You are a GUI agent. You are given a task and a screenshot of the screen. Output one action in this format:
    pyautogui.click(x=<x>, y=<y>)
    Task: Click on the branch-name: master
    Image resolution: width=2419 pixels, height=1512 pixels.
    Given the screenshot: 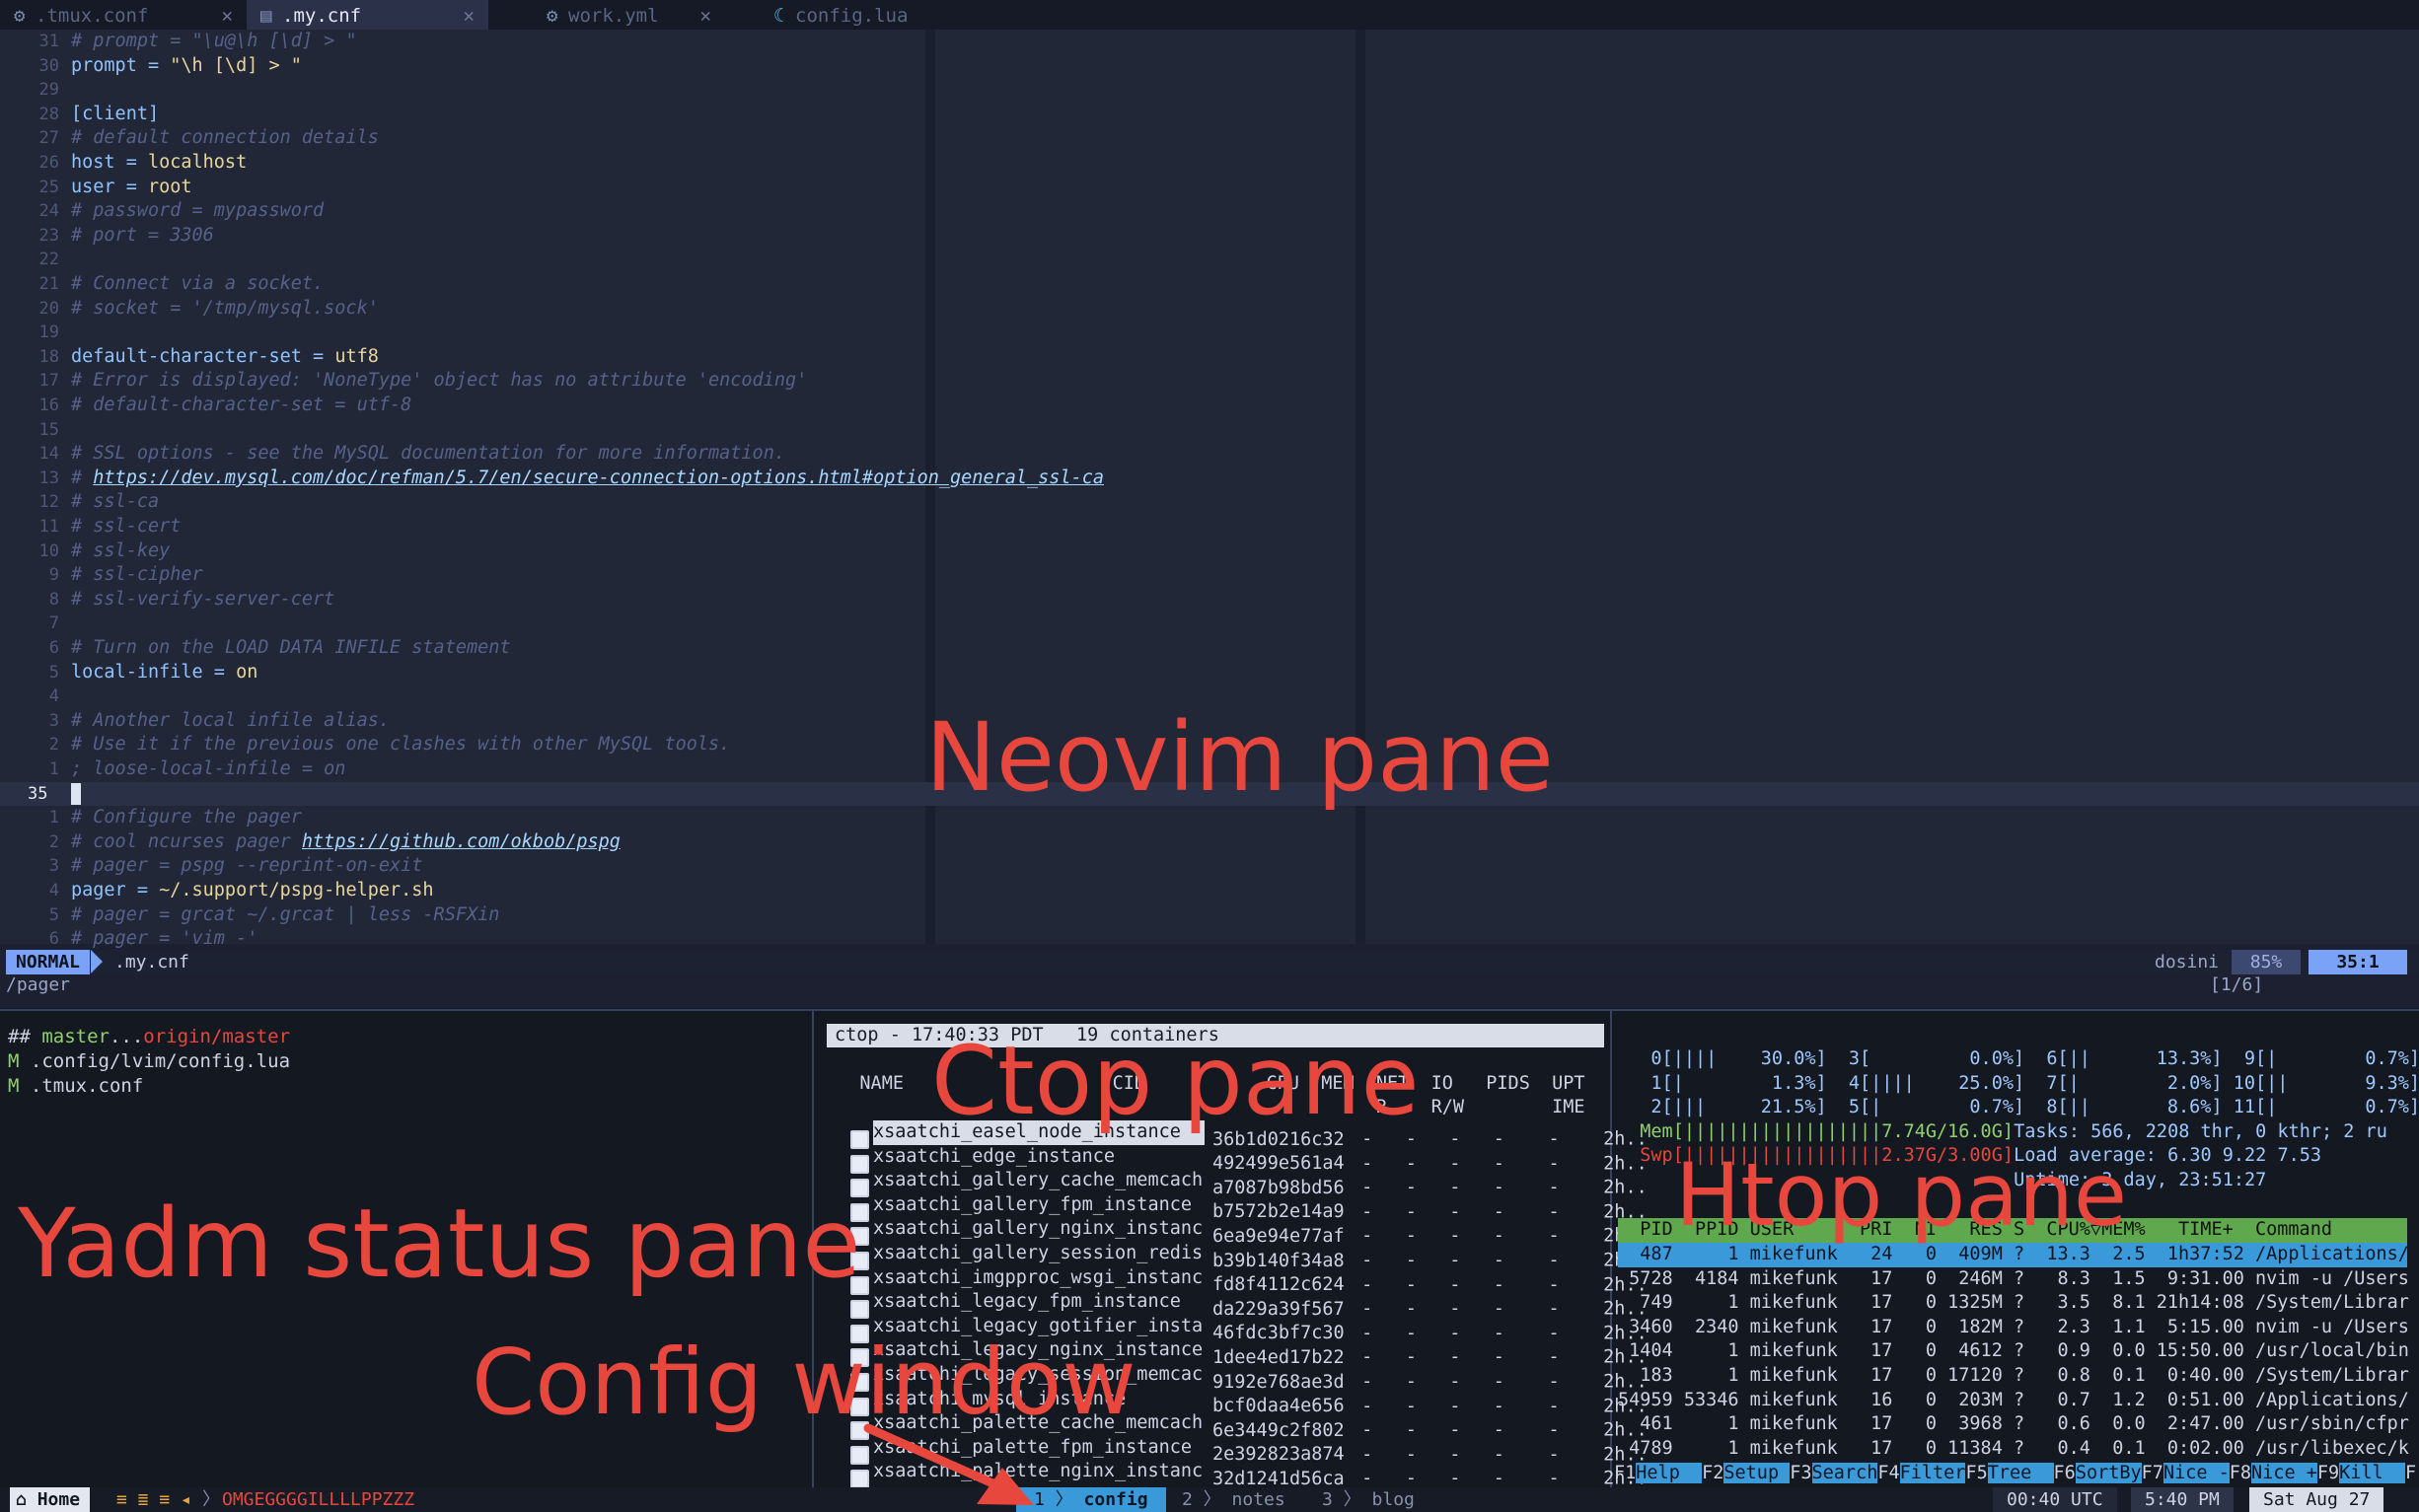 What is the action you would take?
    pyautogui.click(x=75, y=1036)
    